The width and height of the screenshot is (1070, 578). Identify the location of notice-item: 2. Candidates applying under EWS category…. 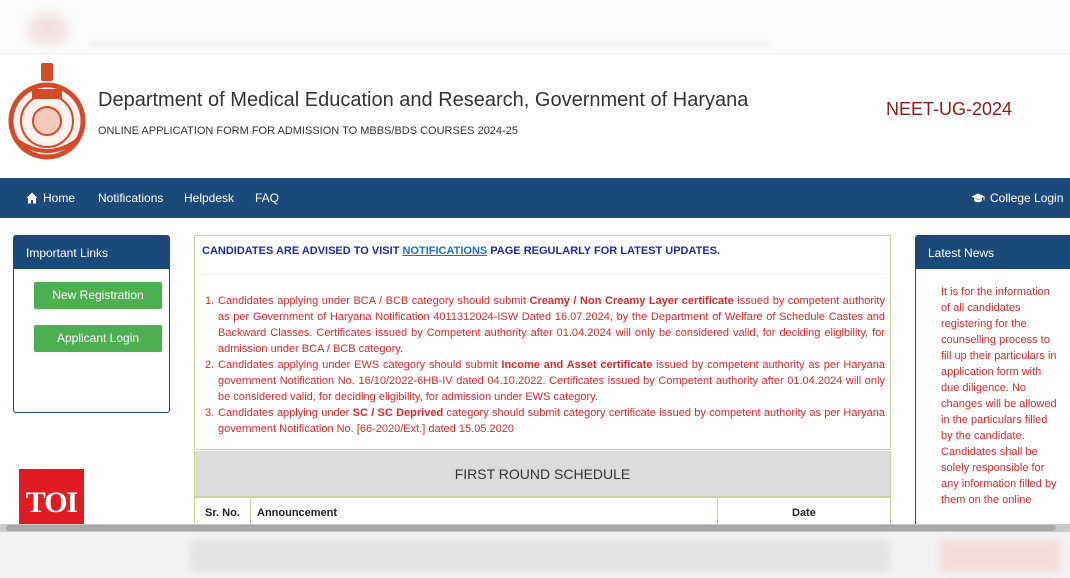
(545, 381).